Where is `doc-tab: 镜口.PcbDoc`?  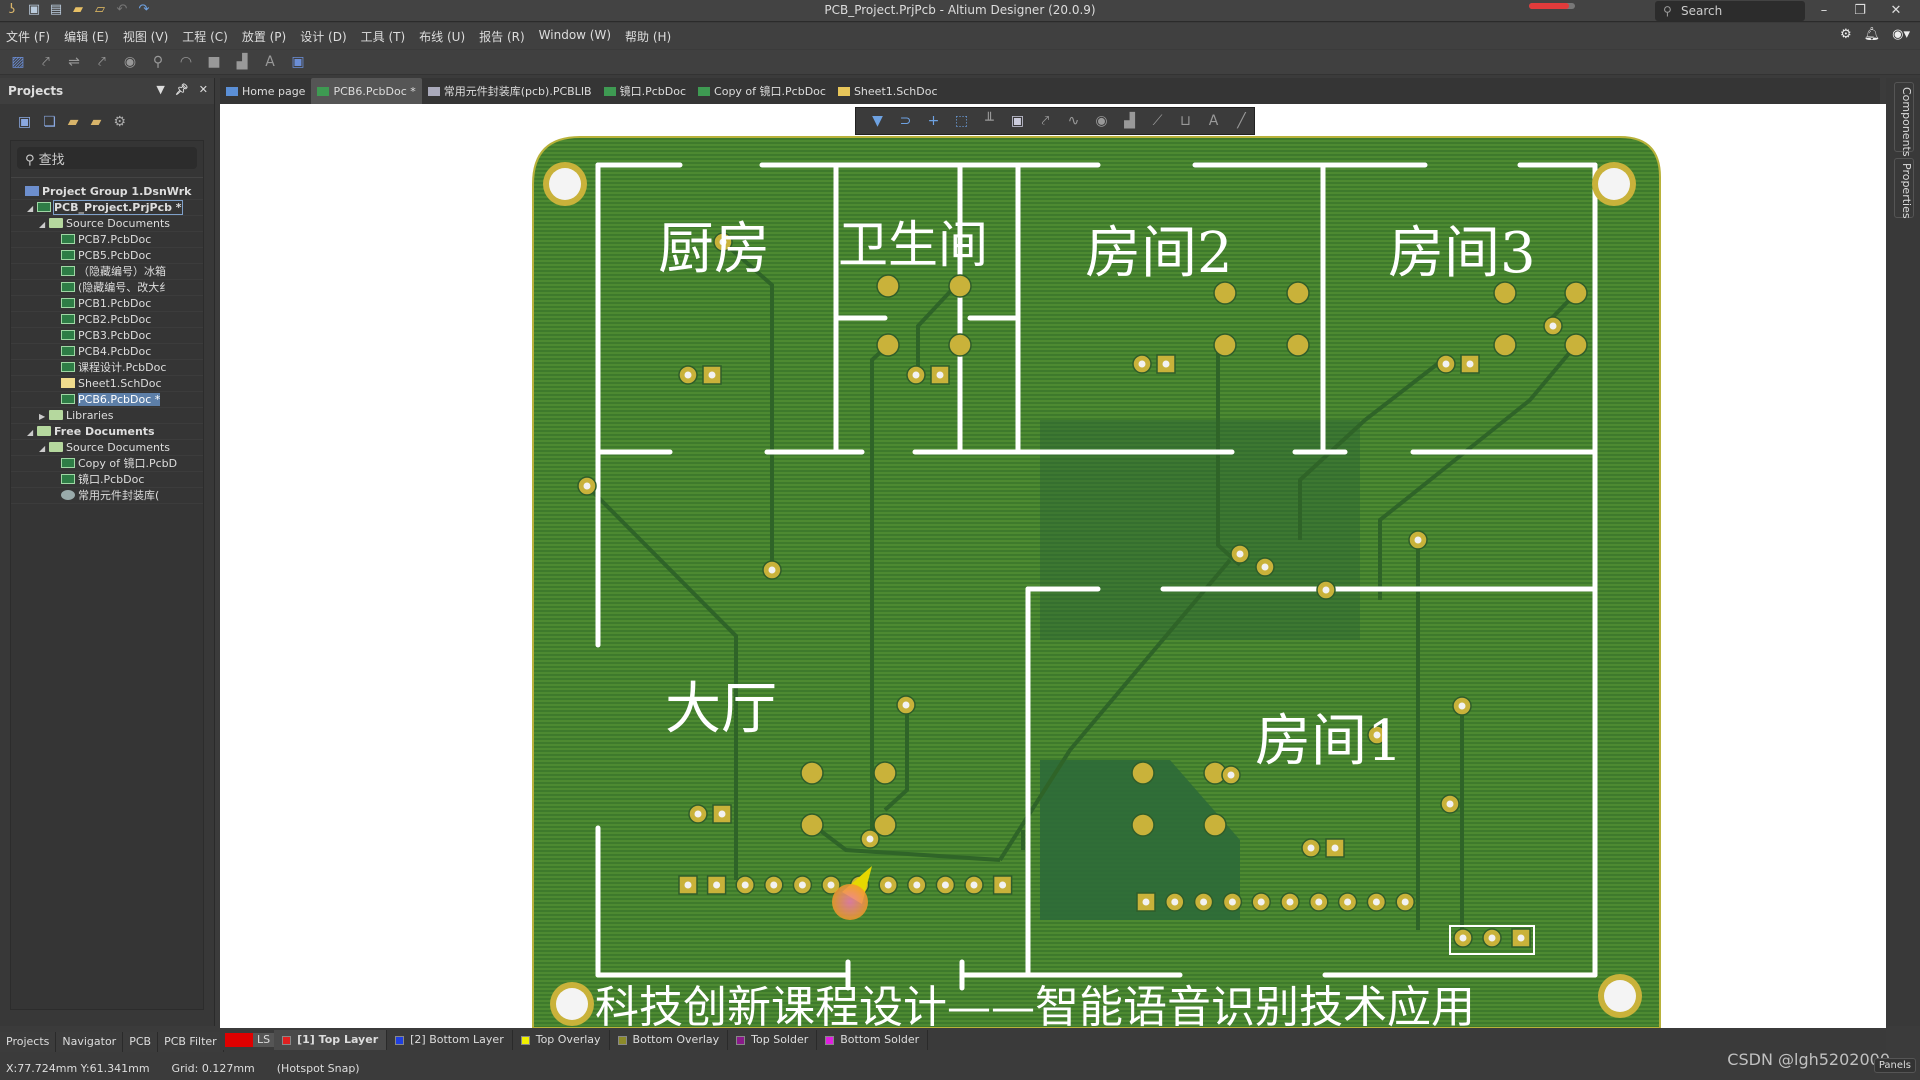 doc-tab: 镜口.PcbDoc is located at coordinates (645, 91).